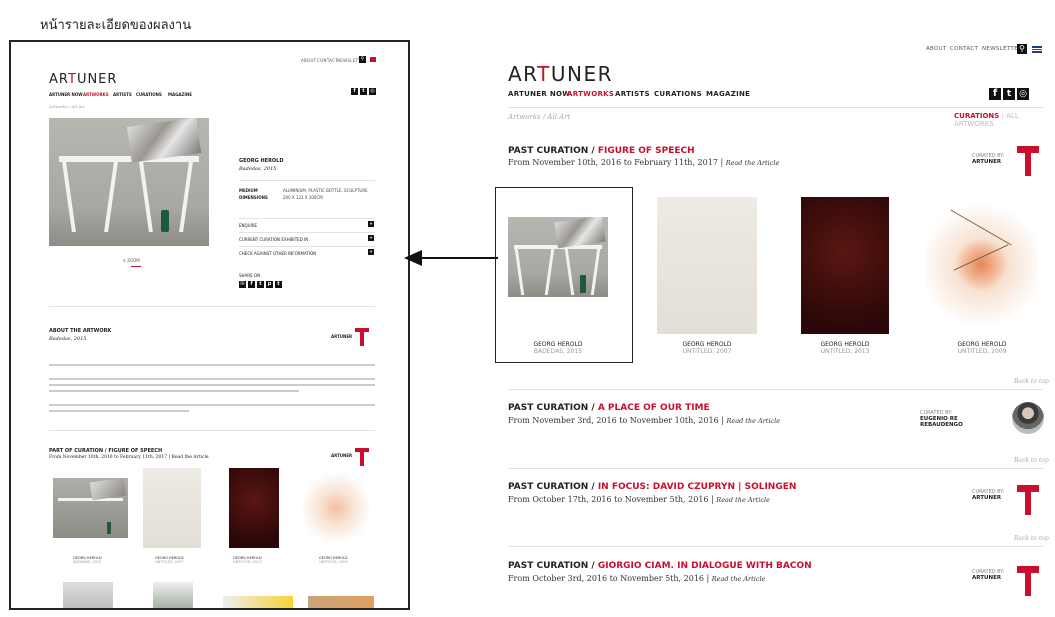  I want to click on artwork-thumb-untitled-2007, so click(707, 265).